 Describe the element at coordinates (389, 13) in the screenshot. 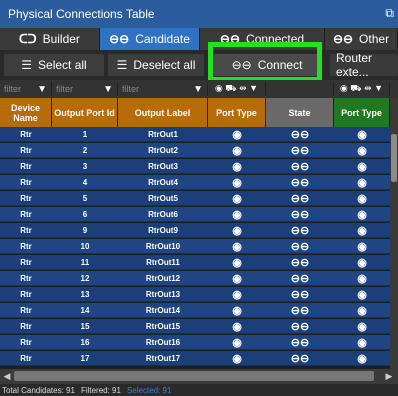

I see `external-window-icon: ⧉` at that location.